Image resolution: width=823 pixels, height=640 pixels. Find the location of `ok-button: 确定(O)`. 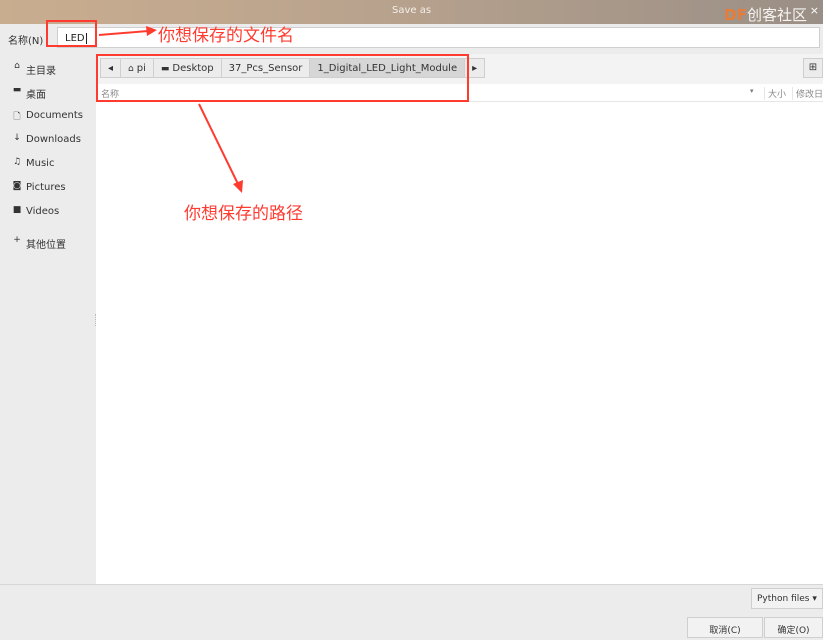

ok-button: 确定(O) is located at coordinates (793, 627).